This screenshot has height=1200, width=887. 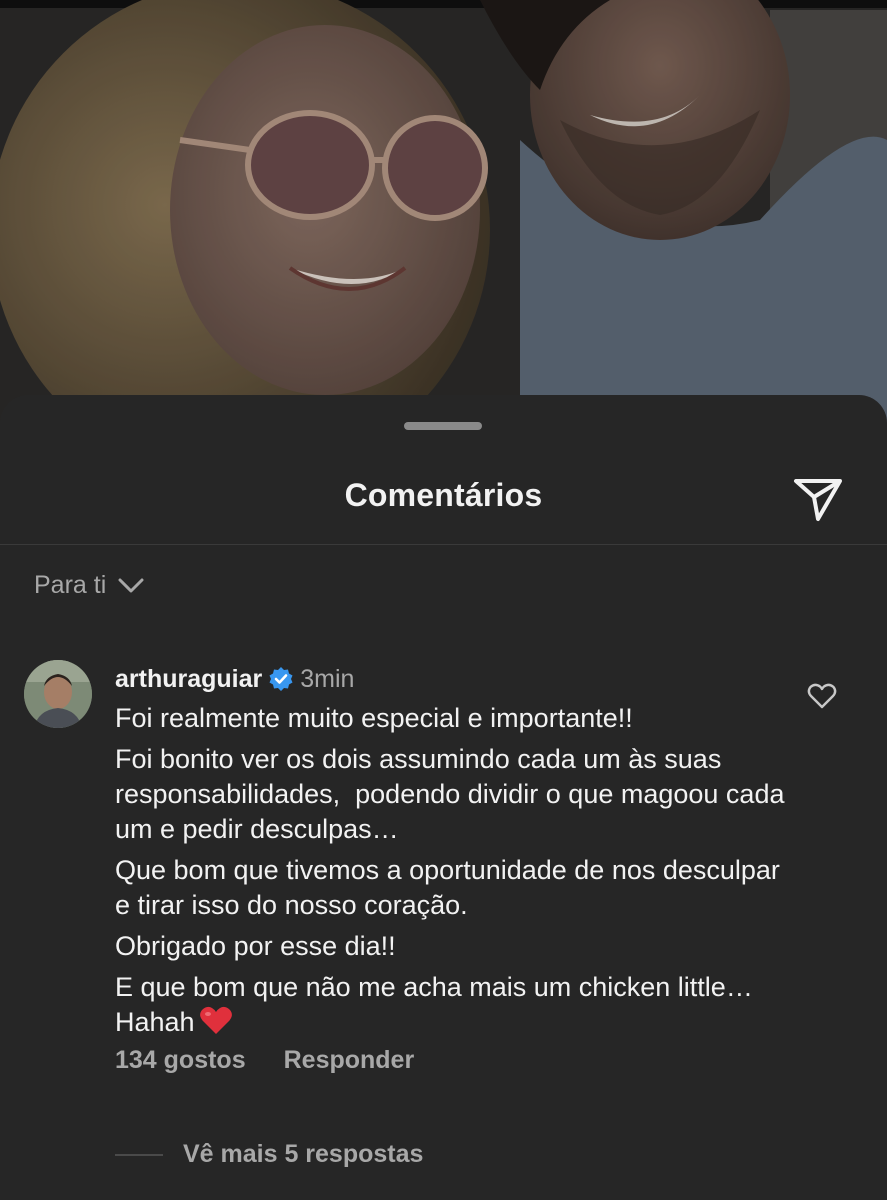 I want to click on sort-dropdown: Para ti, so click(x=89, y=585).